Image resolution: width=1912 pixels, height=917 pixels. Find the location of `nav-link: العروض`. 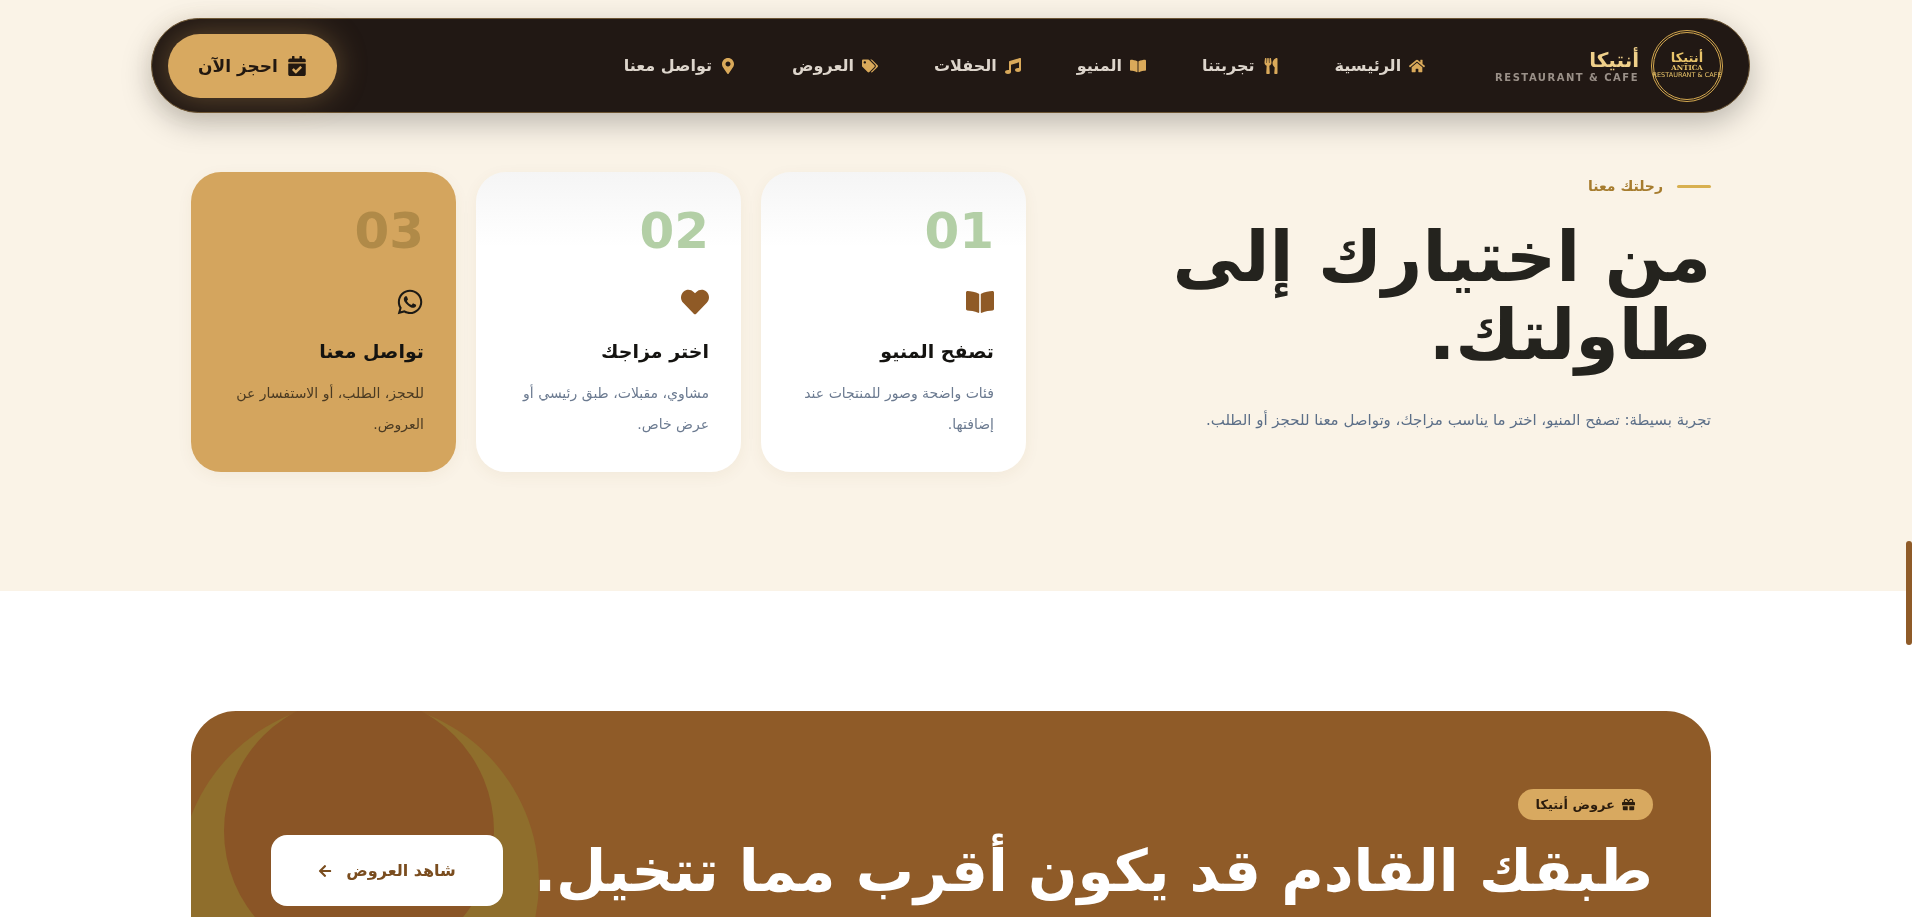

nav-link: العروض is located at coordinates (835, 65).